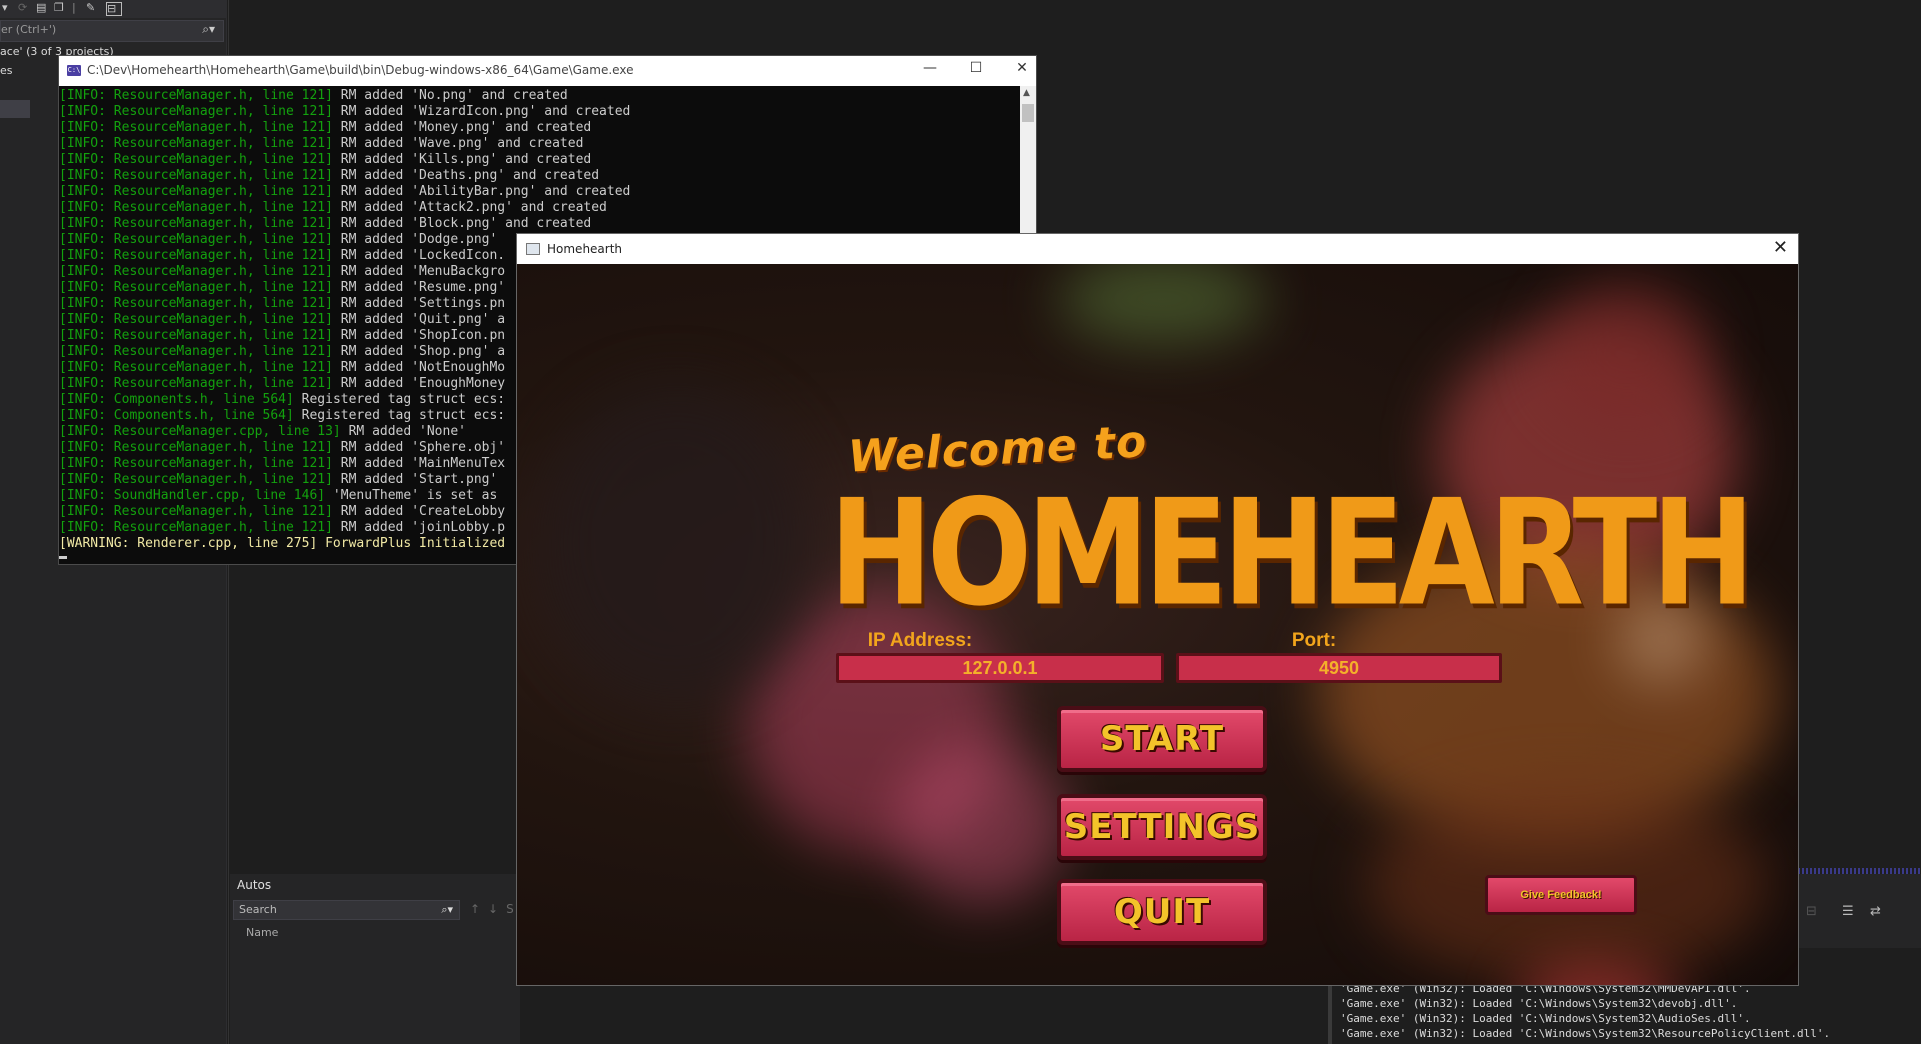  Describe the element at coordinates (112, 31) in the screenshot. I see `solution-search-input: er (Ctrl+') ⌕▾` at that location.